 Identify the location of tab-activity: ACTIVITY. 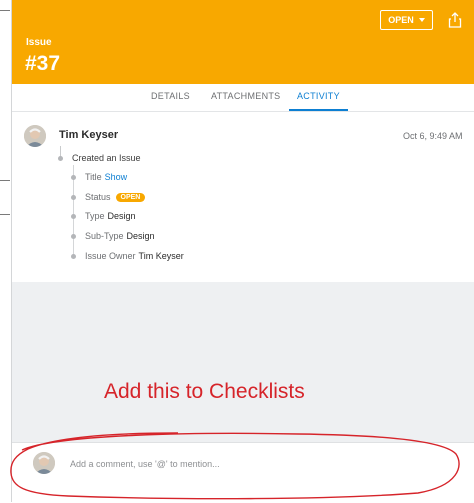
(318, 97).